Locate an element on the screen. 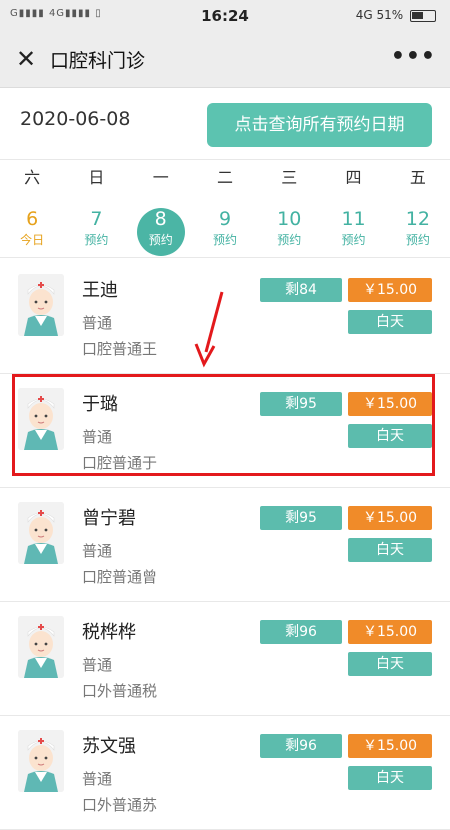 The height and width of the screenshot is (830, 450). day-item: 11 预约 is located at coordinates (353, 227).